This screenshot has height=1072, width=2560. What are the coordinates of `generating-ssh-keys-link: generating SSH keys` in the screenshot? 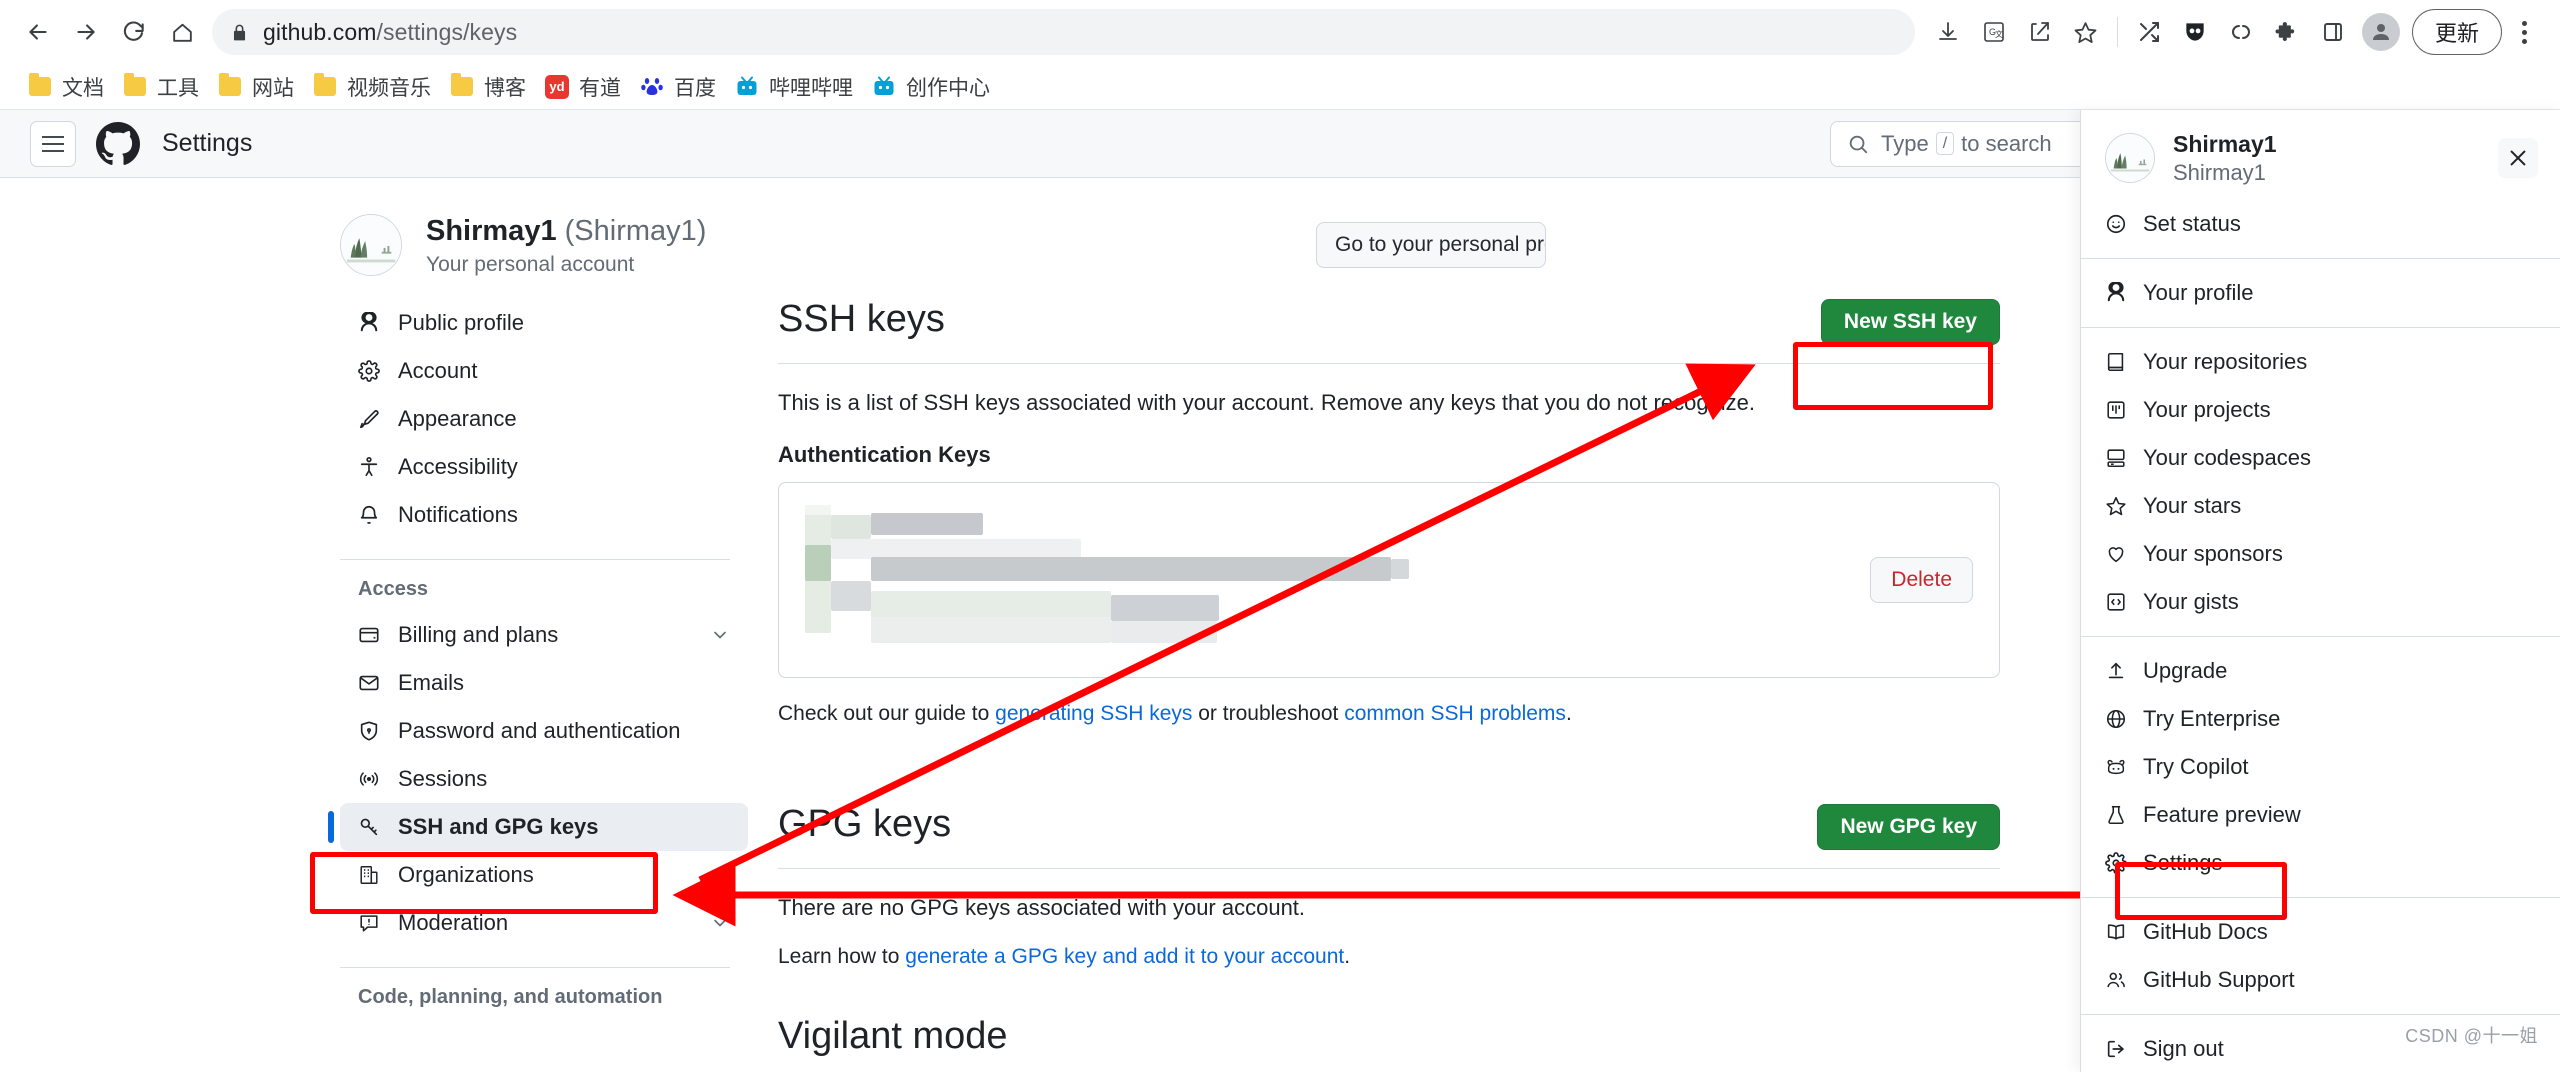 It's located at (1093, 713).